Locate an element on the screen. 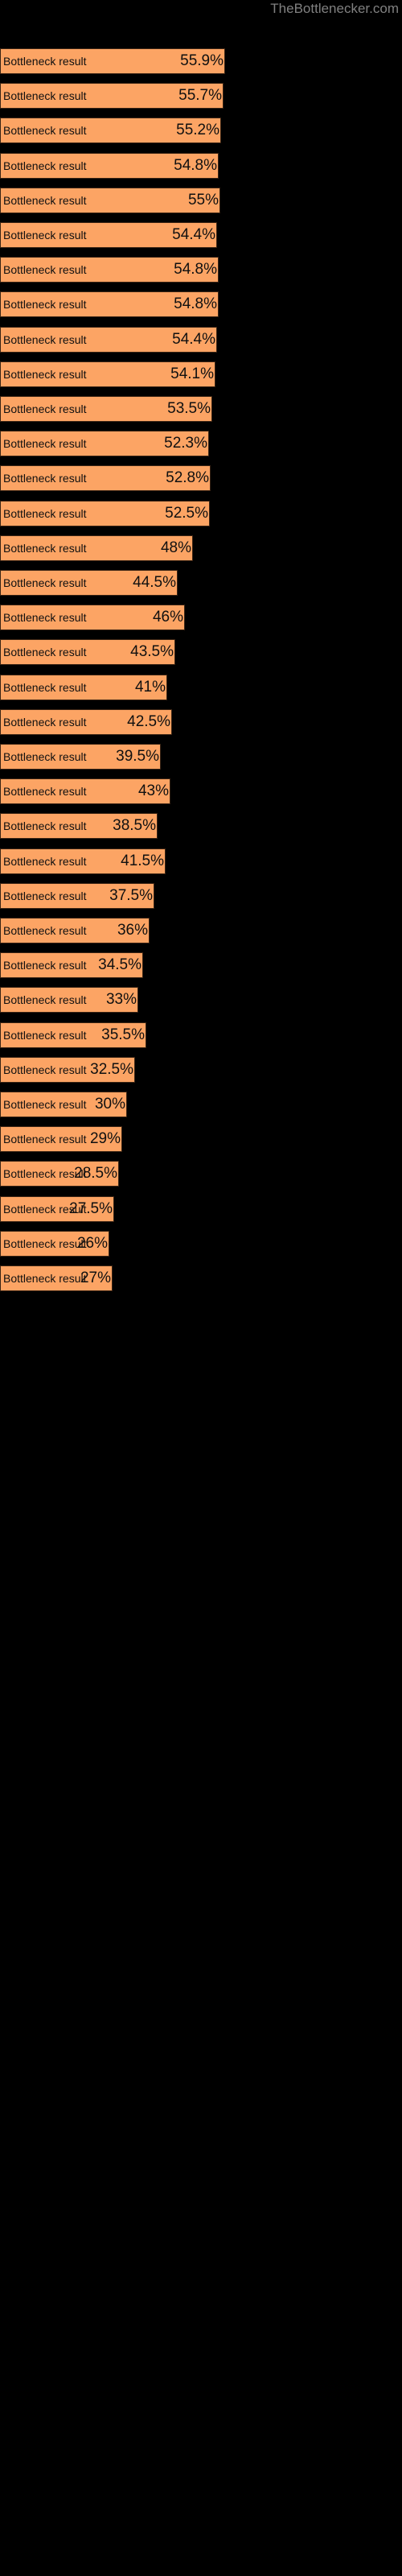 This screenshot has height=2576, width=402. bar-row: Bottleneck result 53.5% is located at coordinates (201, 409).